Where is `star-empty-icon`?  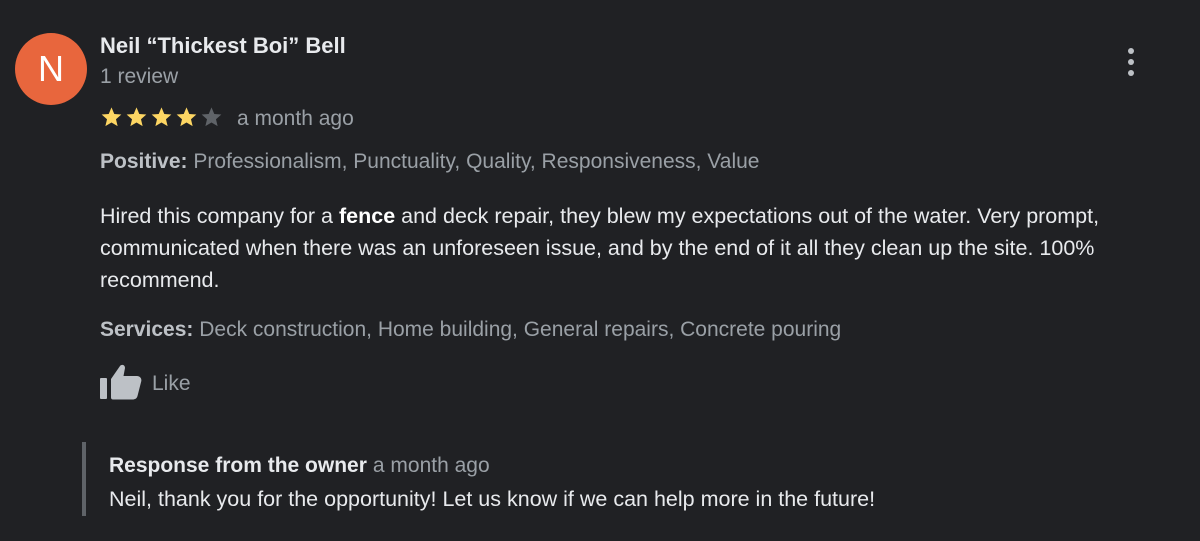
star-empty-icon is located at coordinates (211, 119).